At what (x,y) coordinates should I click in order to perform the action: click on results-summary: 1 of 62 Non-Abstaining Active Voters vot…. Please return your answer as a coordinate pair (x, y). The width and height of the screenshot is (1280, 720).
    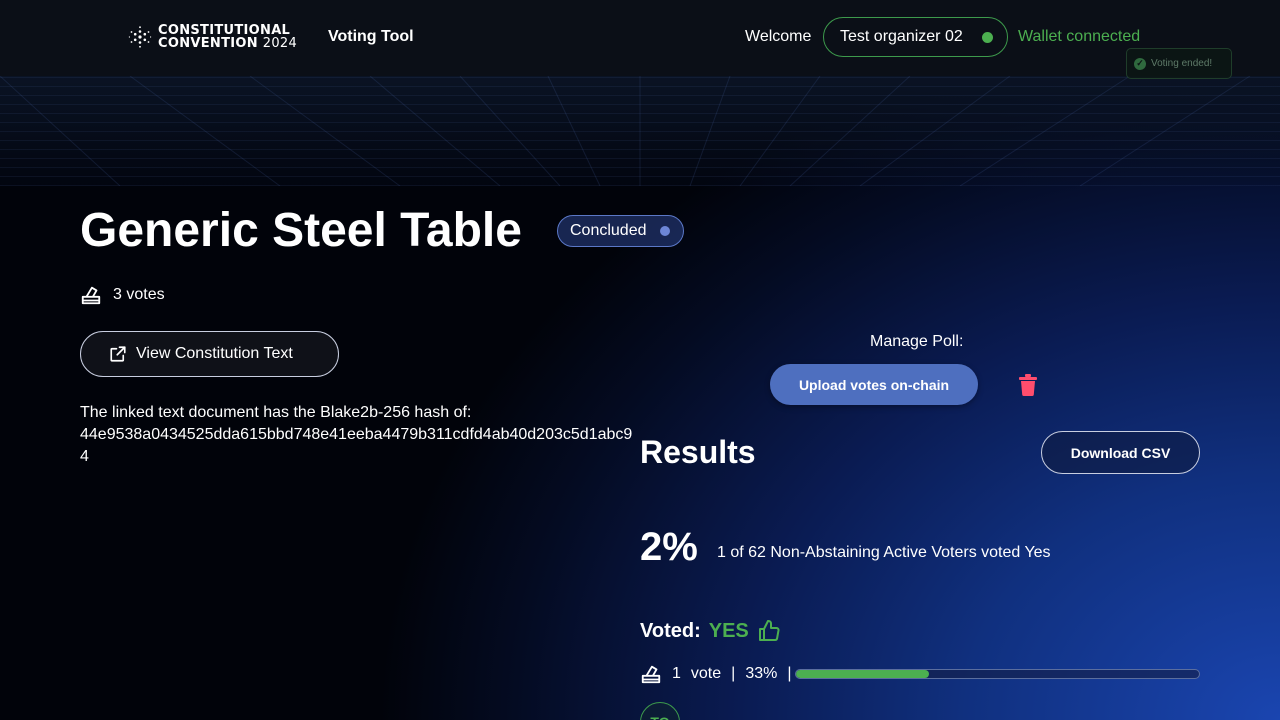
    Looking at the image, I should click on (884, 552).